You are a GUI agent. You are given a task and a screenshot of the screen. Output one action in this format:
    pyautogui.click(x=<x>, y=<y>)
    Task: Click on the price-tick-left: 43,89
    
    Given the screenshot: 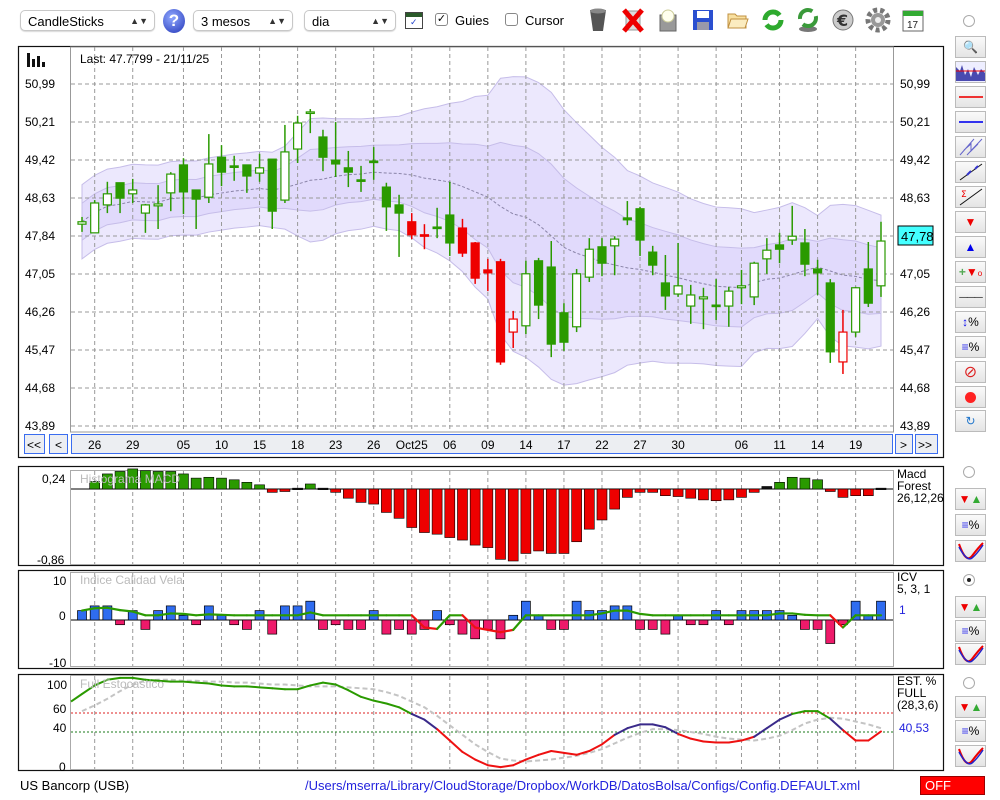 What is the action you would take?
    pyautogui.click(x=40, y=426)
    